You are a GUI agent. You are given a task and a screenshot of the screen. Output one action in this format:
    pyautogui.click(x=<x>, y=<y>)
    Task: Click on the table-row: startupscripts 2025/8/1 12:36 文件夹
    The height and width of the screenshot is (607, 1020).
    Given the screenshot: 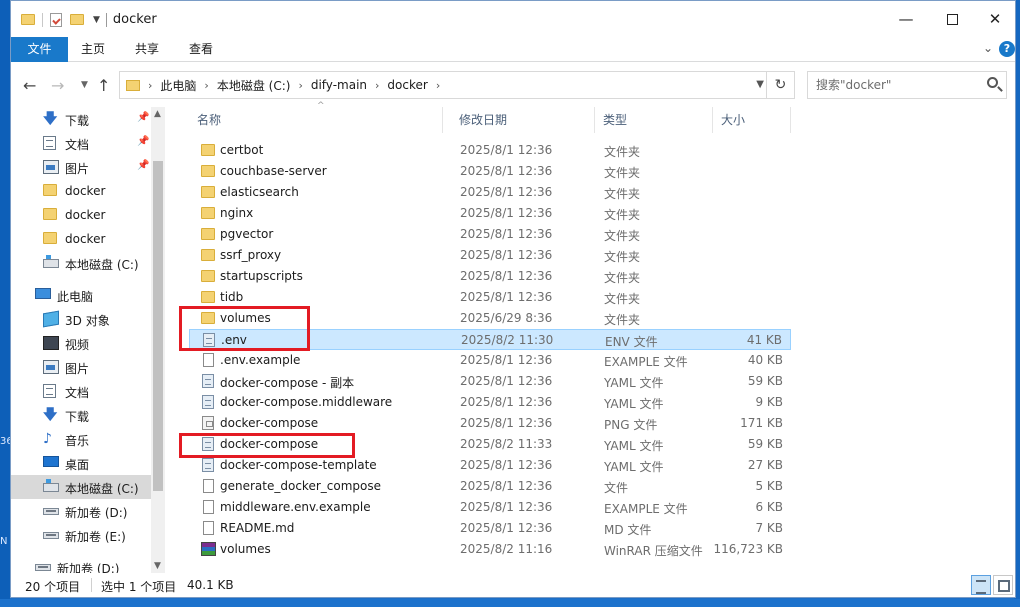 What is the action you would take?
    pyautogui.click(x=490, y=276)
    